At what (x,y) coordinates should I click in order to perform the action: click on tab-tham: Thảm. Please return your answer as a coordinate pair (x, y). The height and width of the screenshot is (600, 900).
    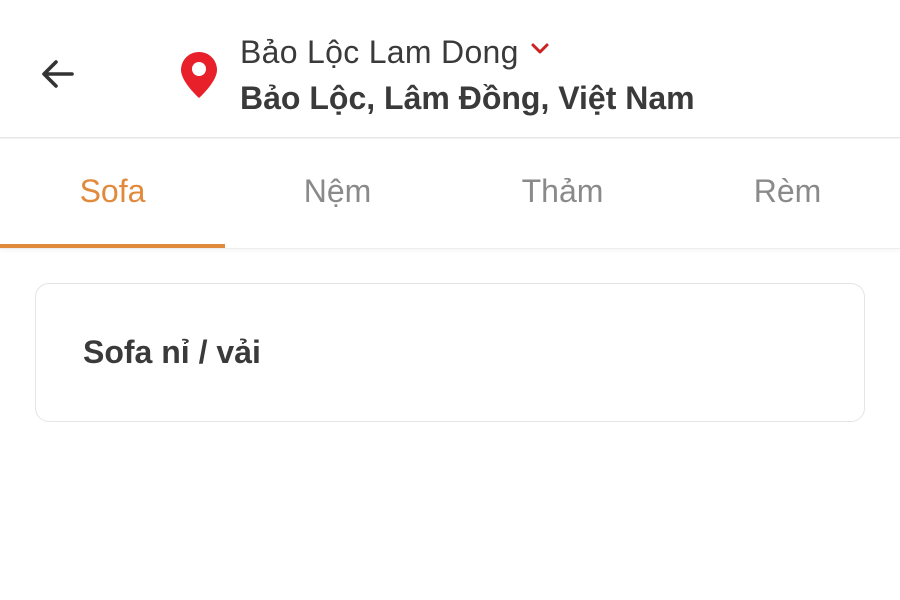
    Looking at the image, I should click on (562, 193).